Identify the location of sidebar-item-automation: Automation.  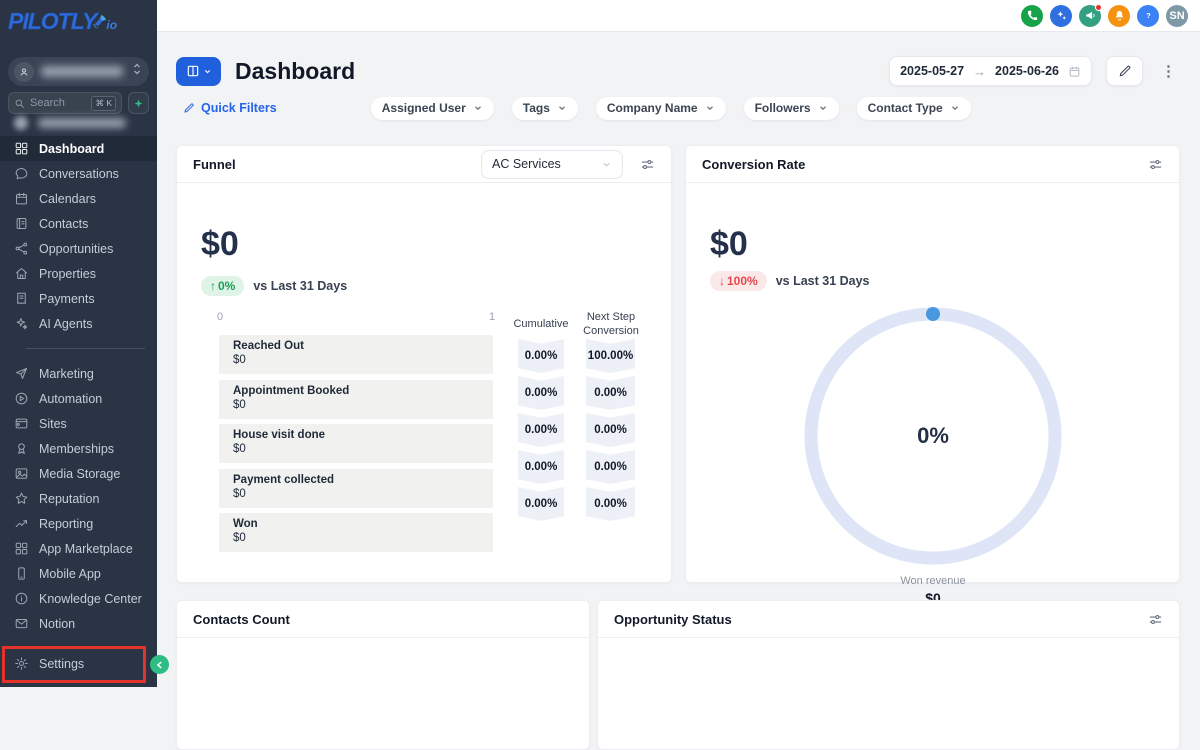
(78, 398).